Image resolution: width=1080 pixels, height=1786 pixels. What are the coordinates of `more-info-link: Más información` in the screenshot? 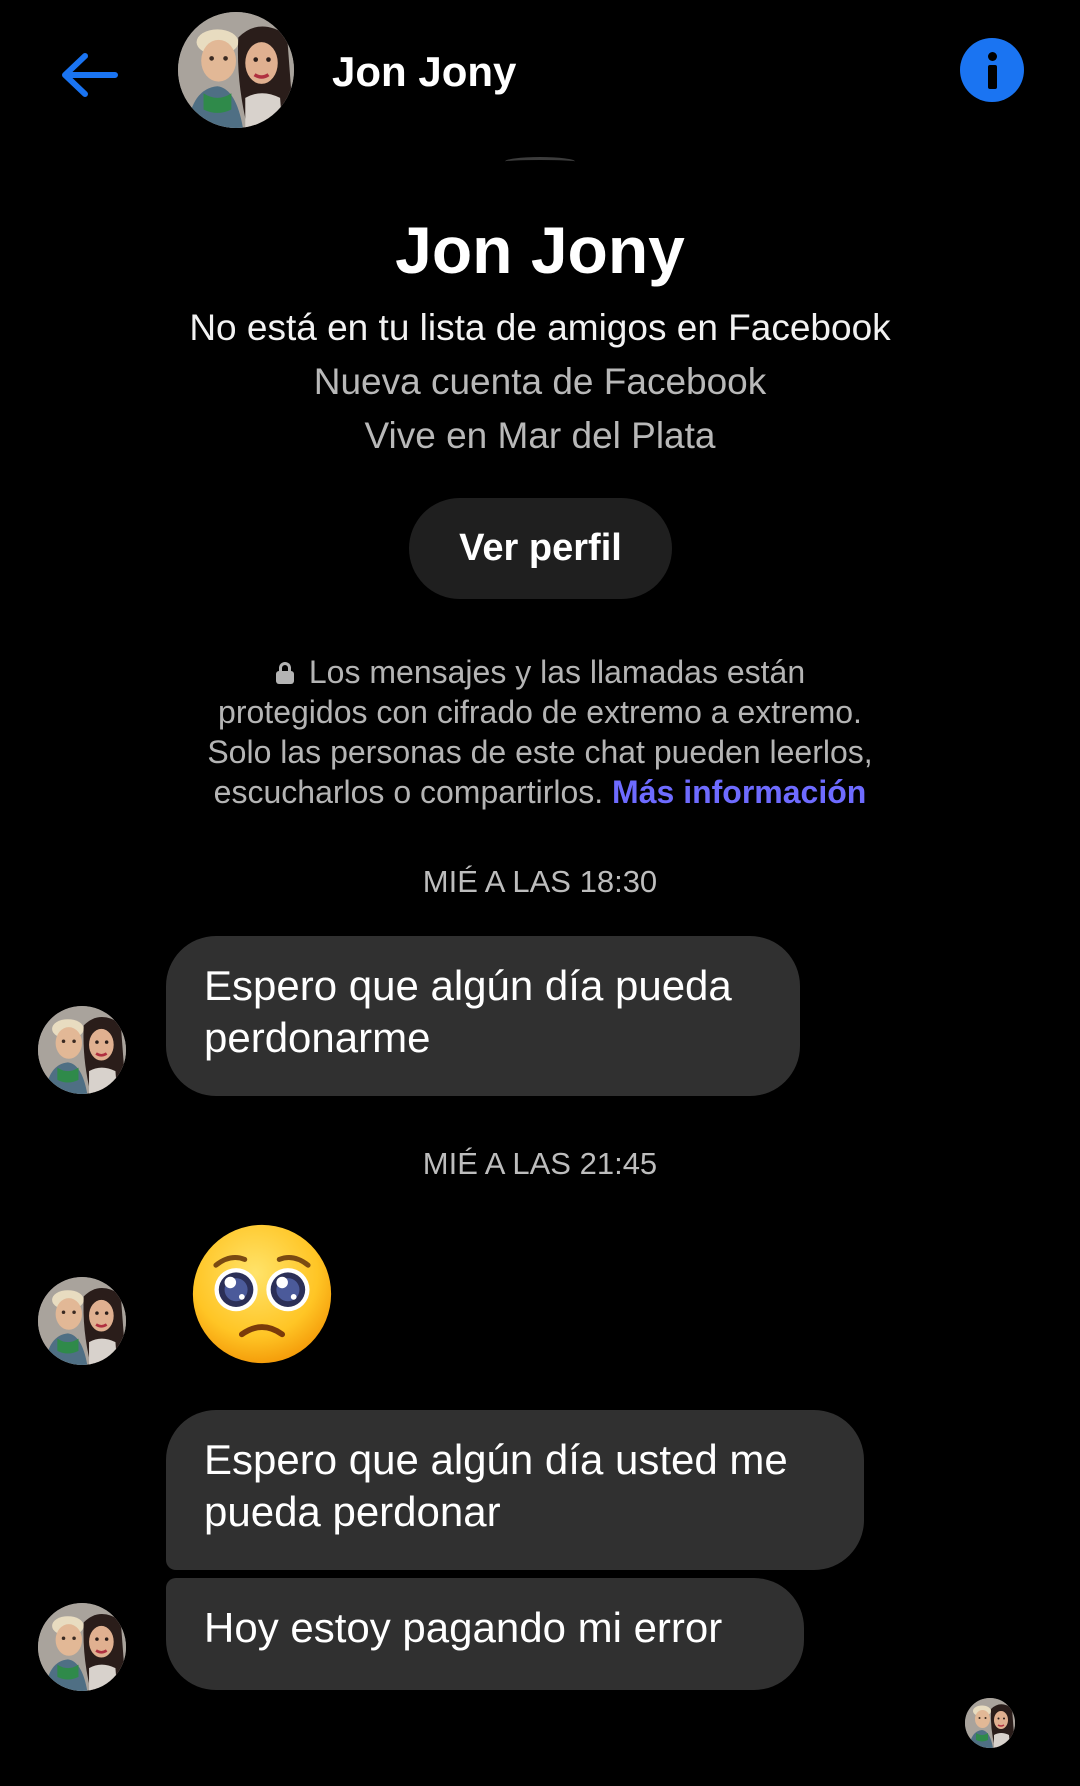 It's located at (739, 792).